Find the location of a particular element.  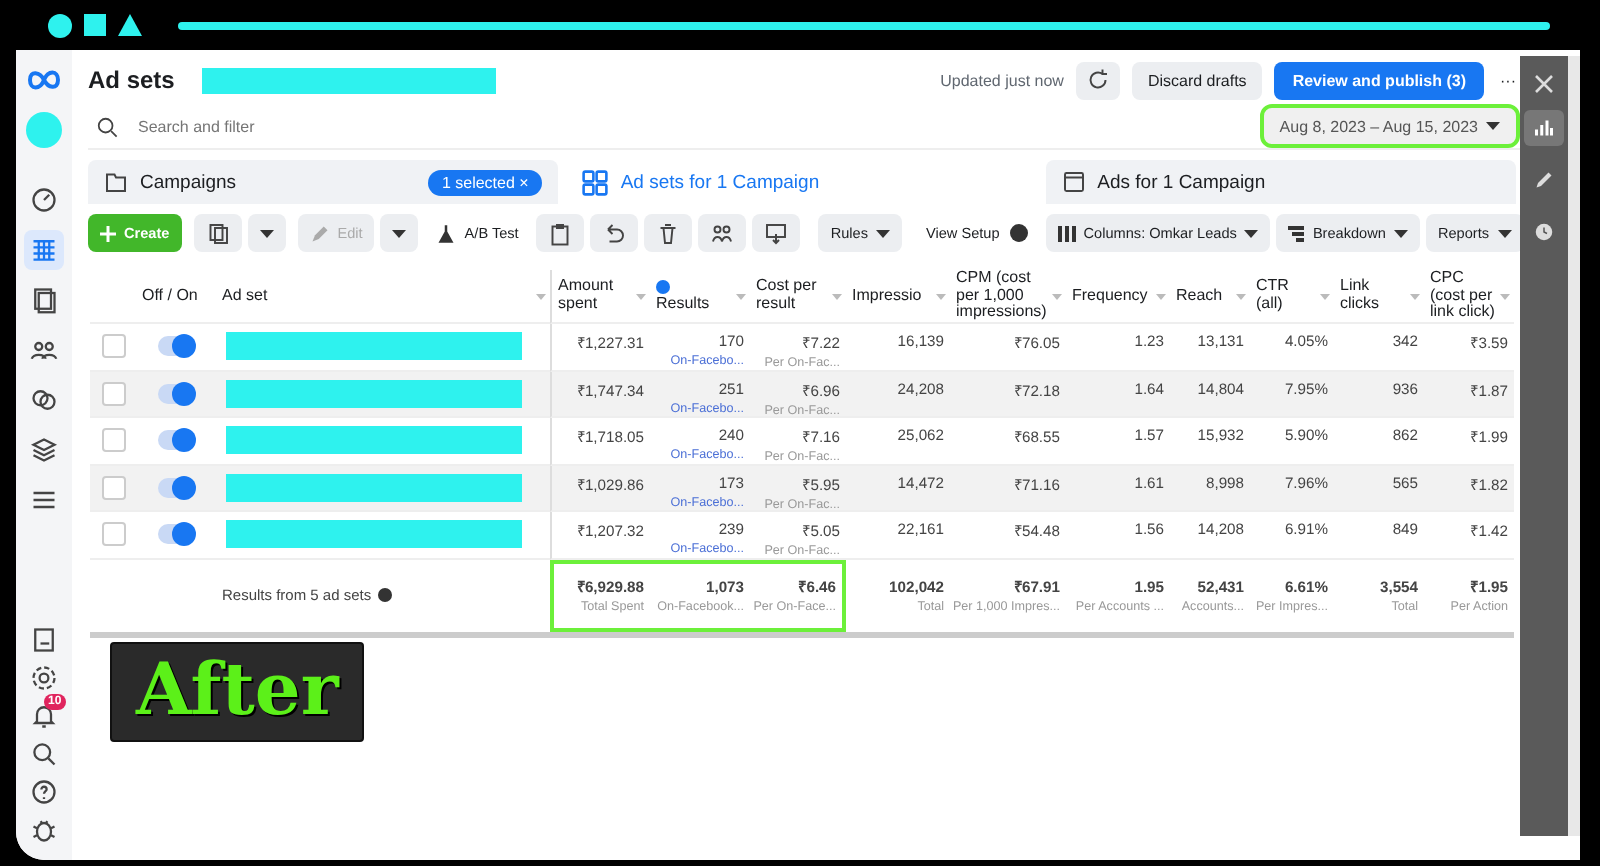

close-icon is located at coordinates (1544, 84).